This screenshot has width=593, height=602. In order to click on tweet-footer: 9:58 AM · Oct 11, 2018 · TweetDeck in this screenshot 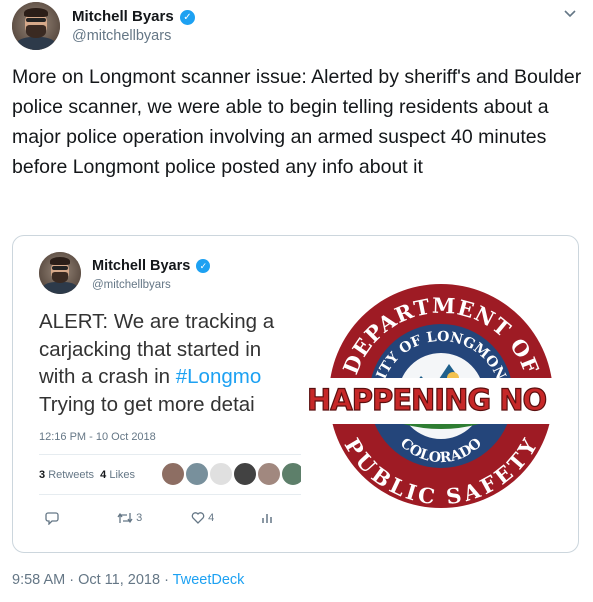, I will do `click(128, 580)`.